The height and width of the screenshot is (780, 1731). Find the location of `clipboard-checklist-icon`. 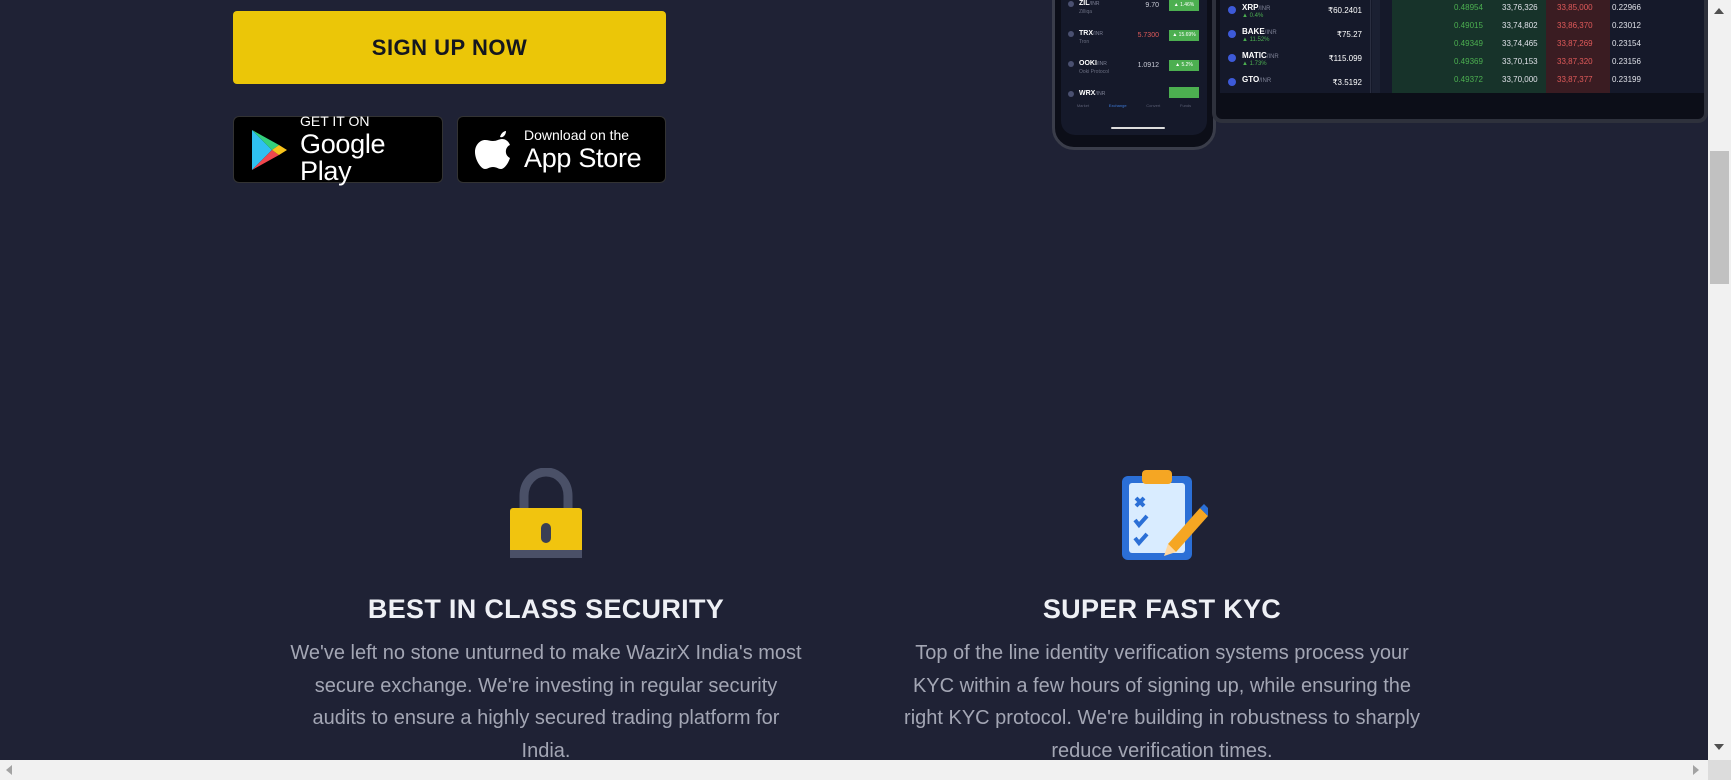

clipboard-checklist-icon is located at coordinates (1165, 515).